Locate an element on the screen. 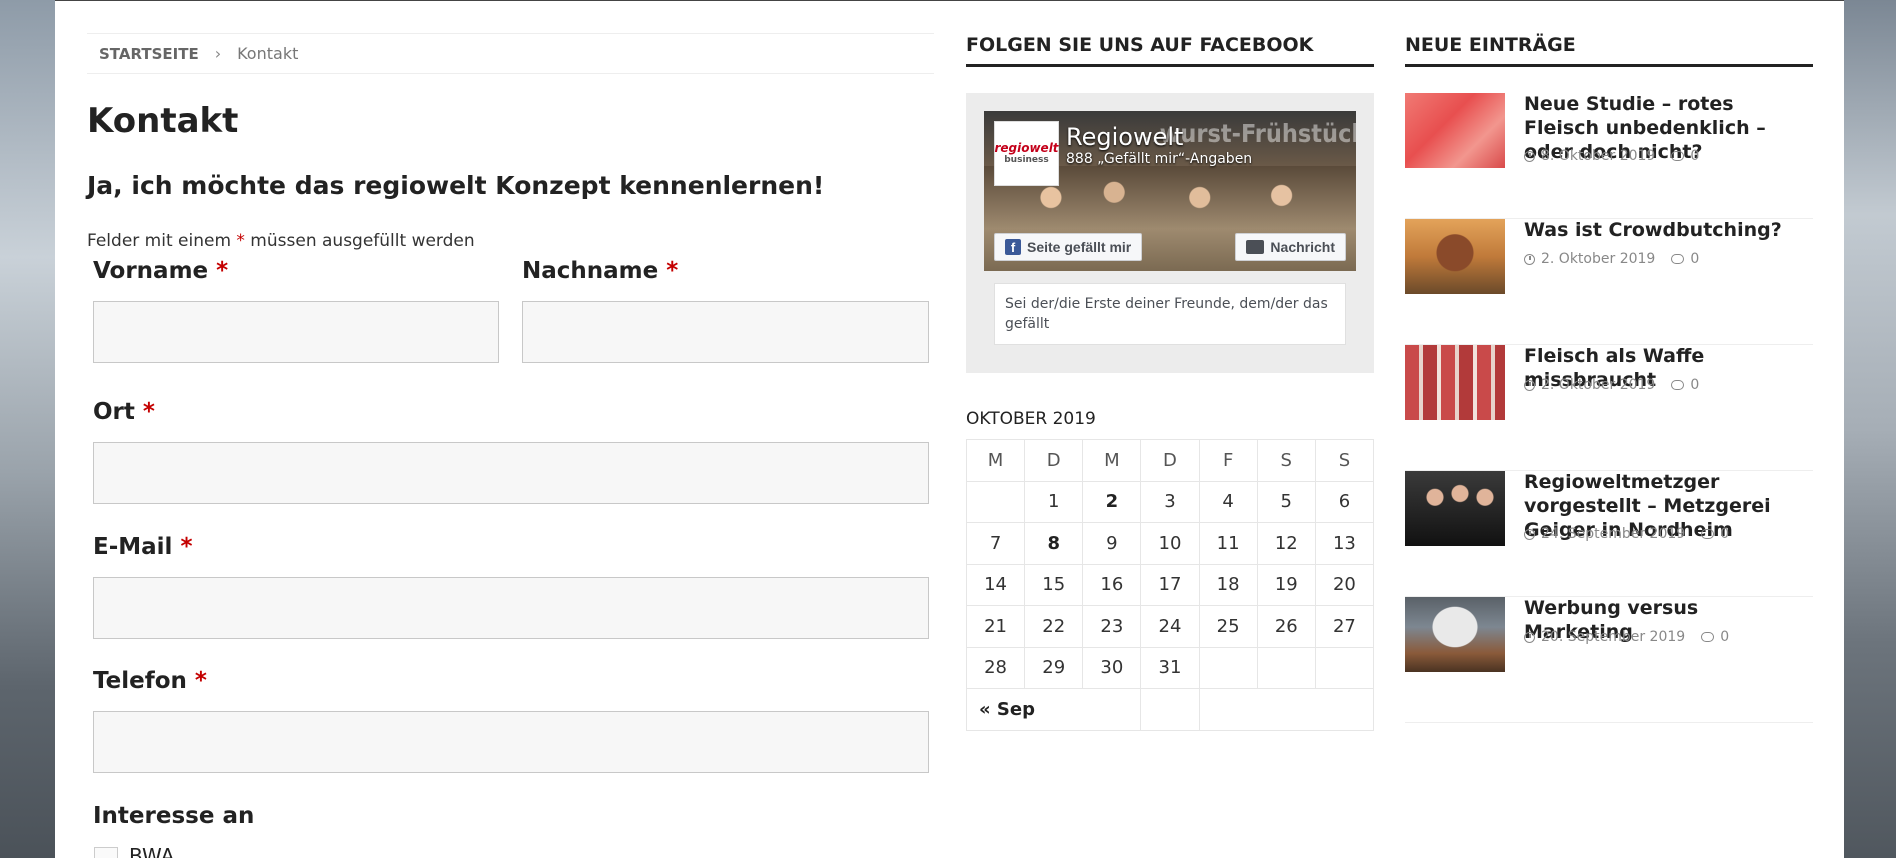  email-input is located at coordinates (511, 608).